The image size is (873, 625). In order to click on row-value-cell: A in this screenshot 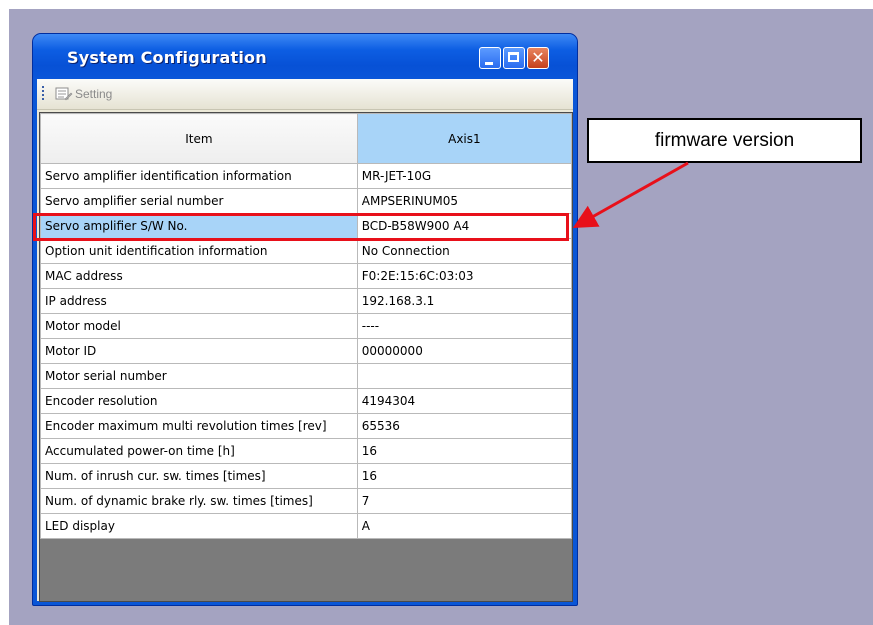, I will do `click(464, 526)`.